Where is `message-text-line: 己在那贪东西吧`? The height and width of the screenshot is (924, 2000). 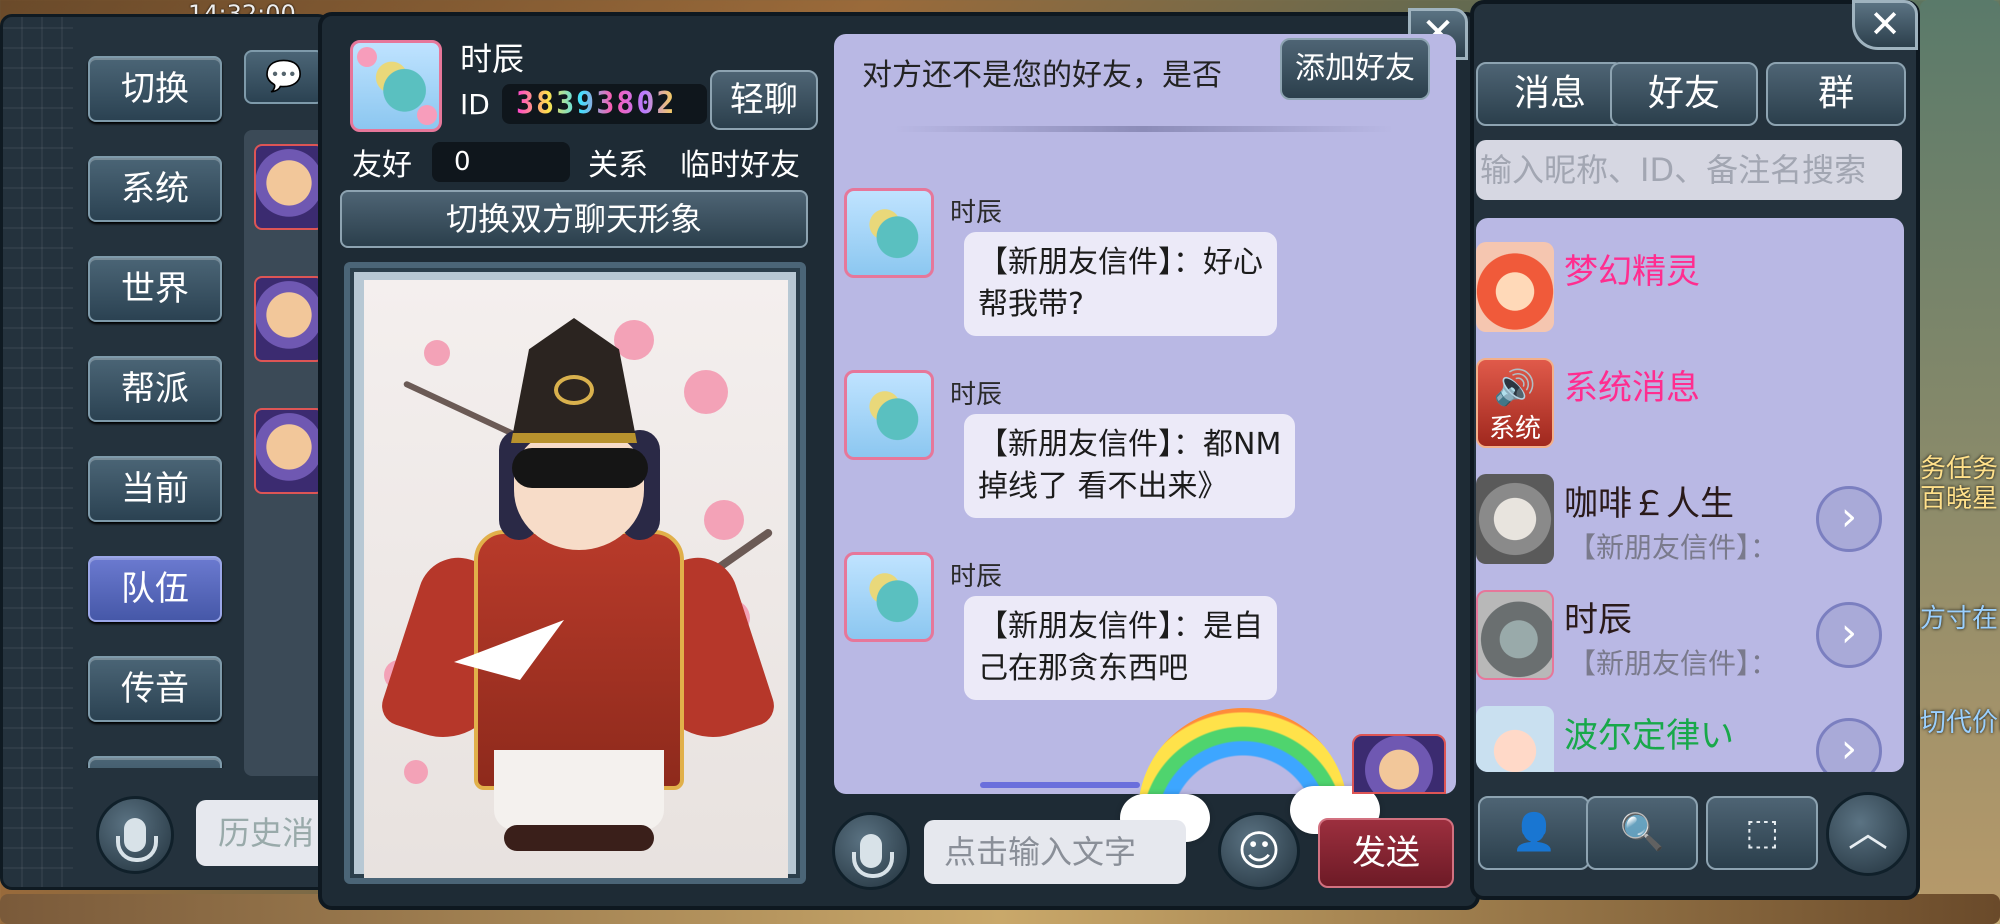 message-text-line: 己在那贪东西吧 is located at coordinates (1083, 668).